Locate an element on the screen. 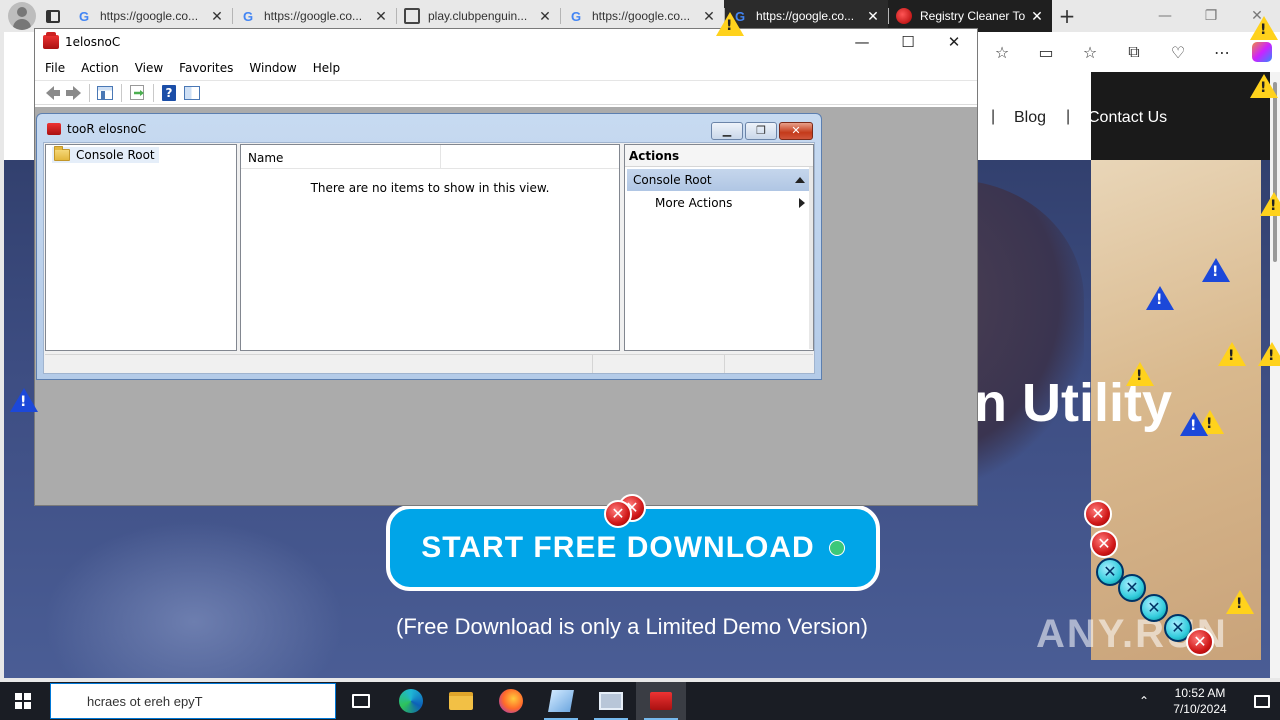 Image resolution: width=1280 pixels, height=720 pixels. taskbar-firefox is located at coordinates (511, 701).